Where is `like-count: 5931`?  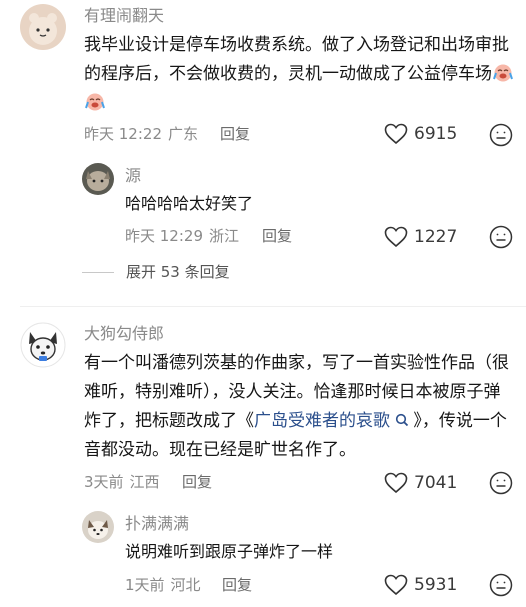
like-count: 5931 is located at coordinates (436, 585).